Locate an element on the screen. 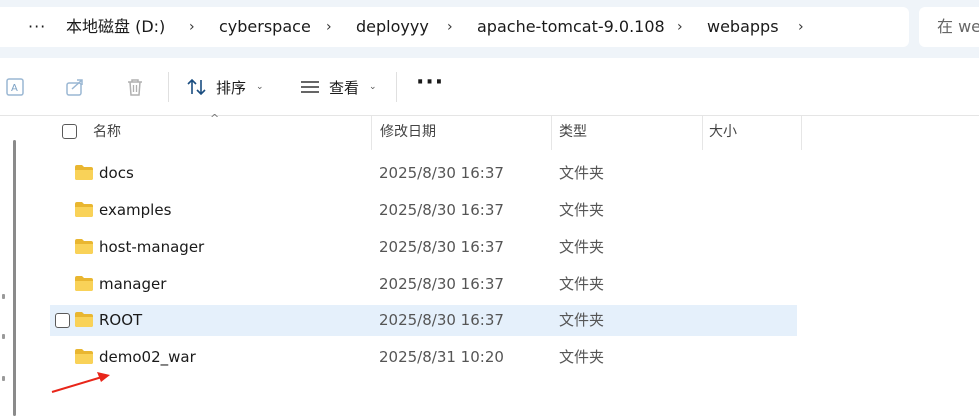 The image size is (979, 416). search-input: 在 we is located at coordinates (958, 27).